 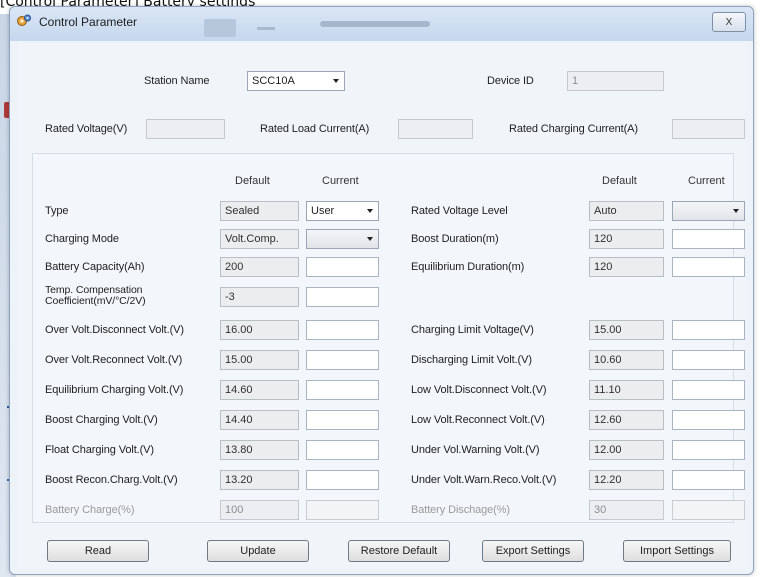 What do you see at coordinates (708, 450) in the screenshot?
I see `under-vol-warning-current-input` at bounding box center [708, 450].